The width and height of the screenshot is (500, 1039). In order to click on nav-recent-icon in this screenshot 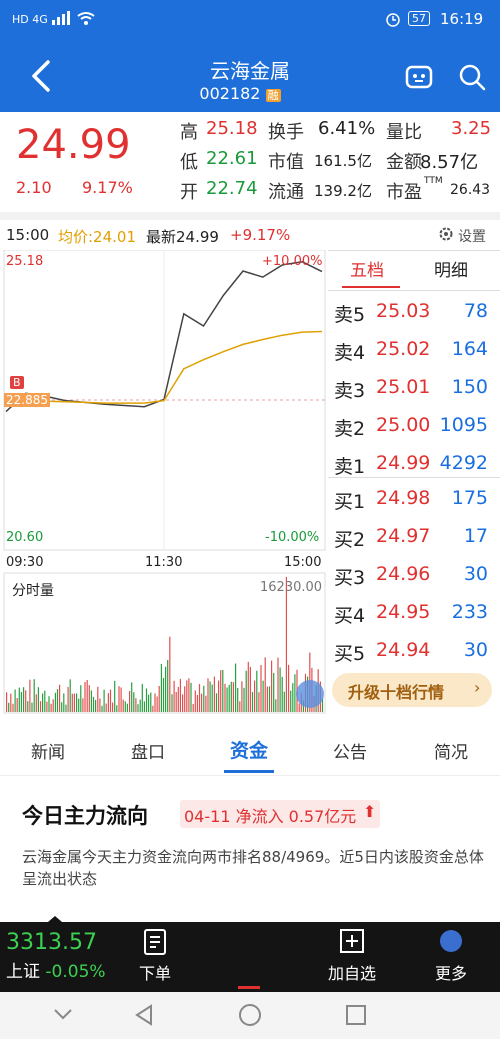, I will do `click(356, 1017)`.